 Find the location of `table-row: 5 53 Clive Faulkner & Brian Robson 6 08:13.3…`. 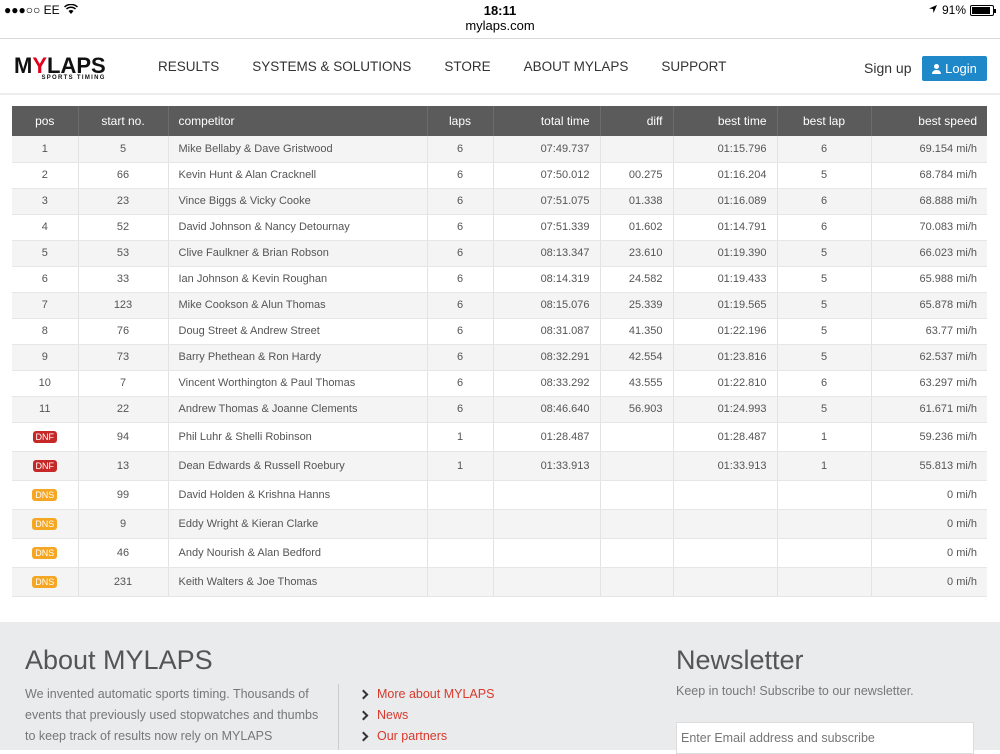

table-row: 5 53 Clive Faulkner & Brian Robson 6 08:13.3… is located at coordinates (499, 253).